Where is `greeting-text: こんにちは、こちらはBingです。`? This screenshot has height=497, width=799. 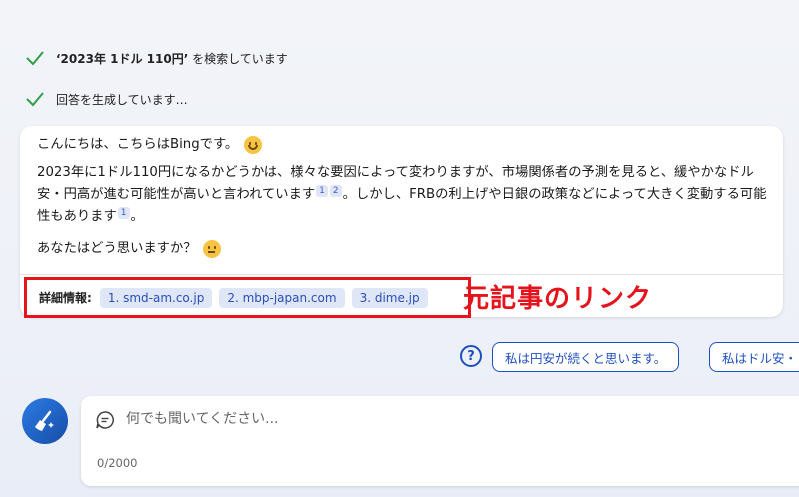
greeting-text: こんにちは、こちらはBingです。 is located at coordinates (138, 144).